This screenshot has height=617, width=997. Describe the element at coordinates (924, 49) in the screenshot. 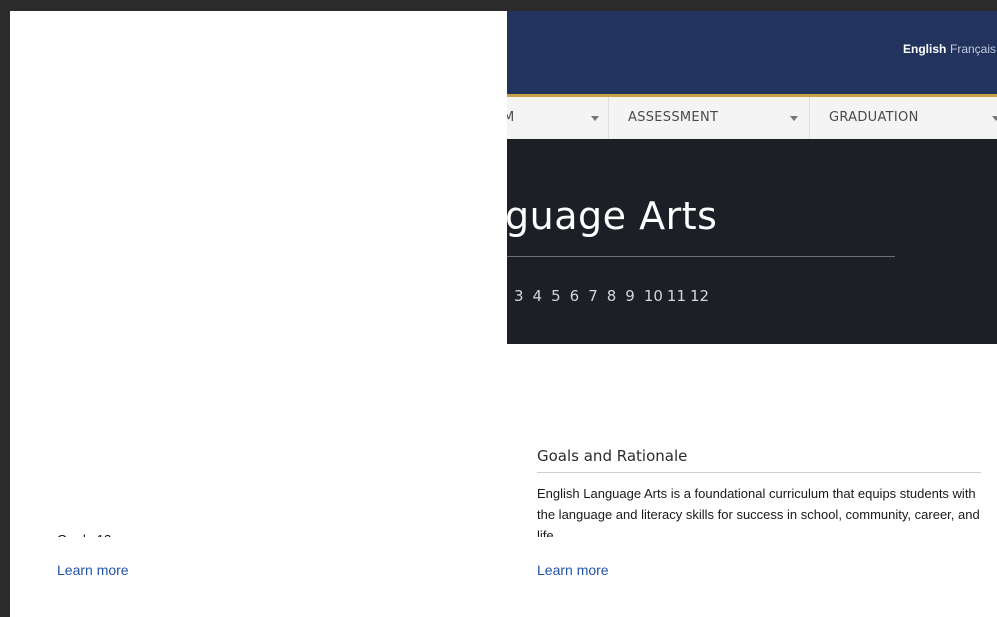

I see `language-english-link: English` at that location.